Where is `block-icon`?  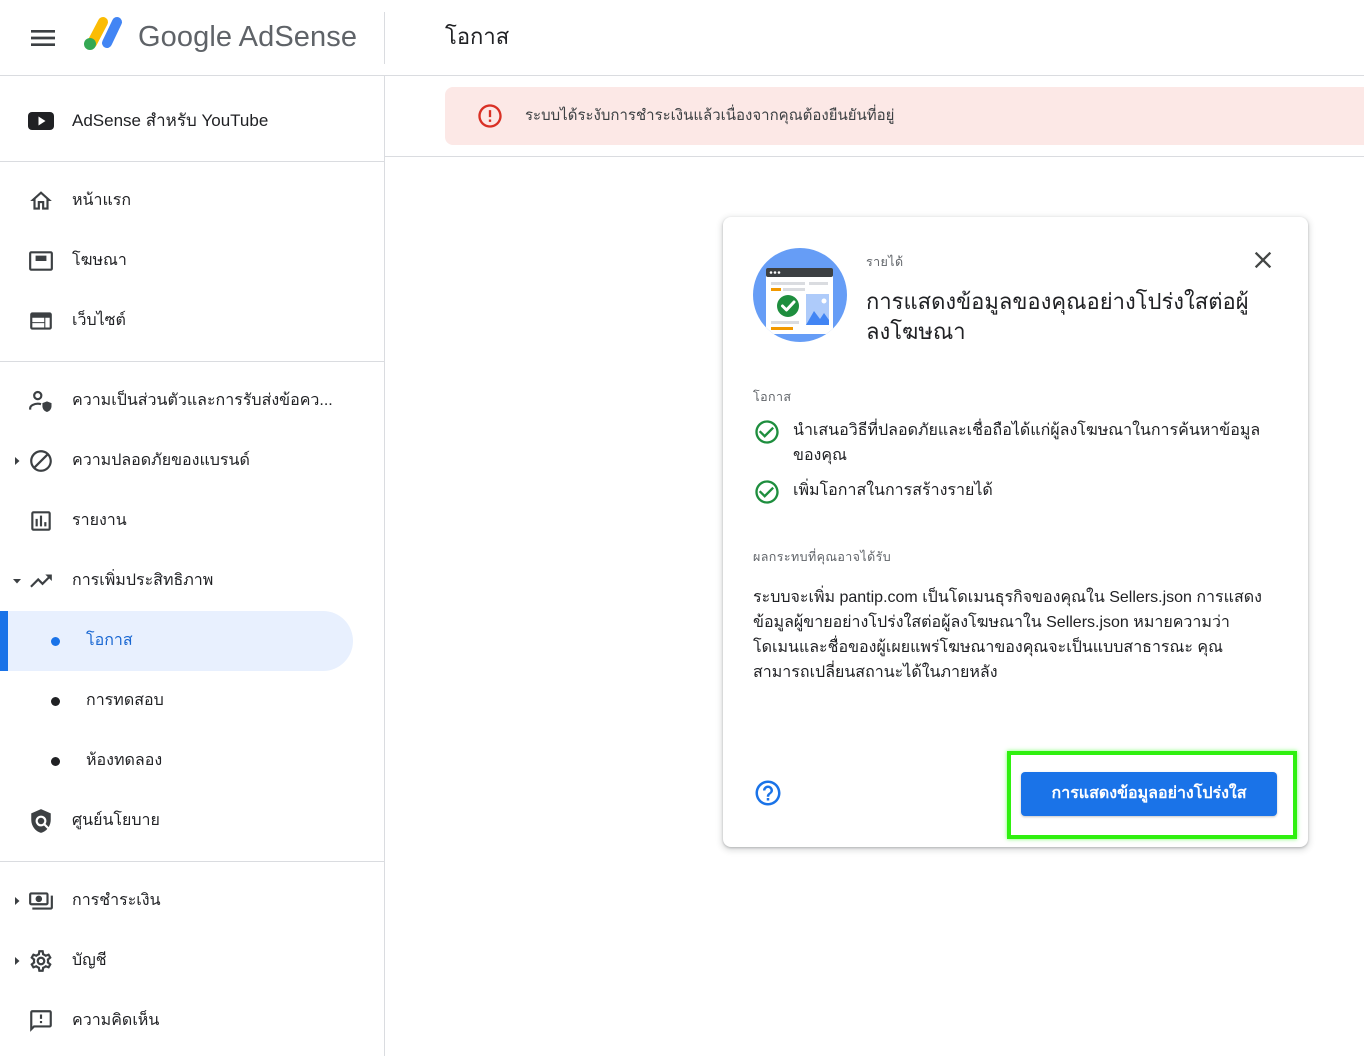
block-icon is located at coordinates (41, 461).